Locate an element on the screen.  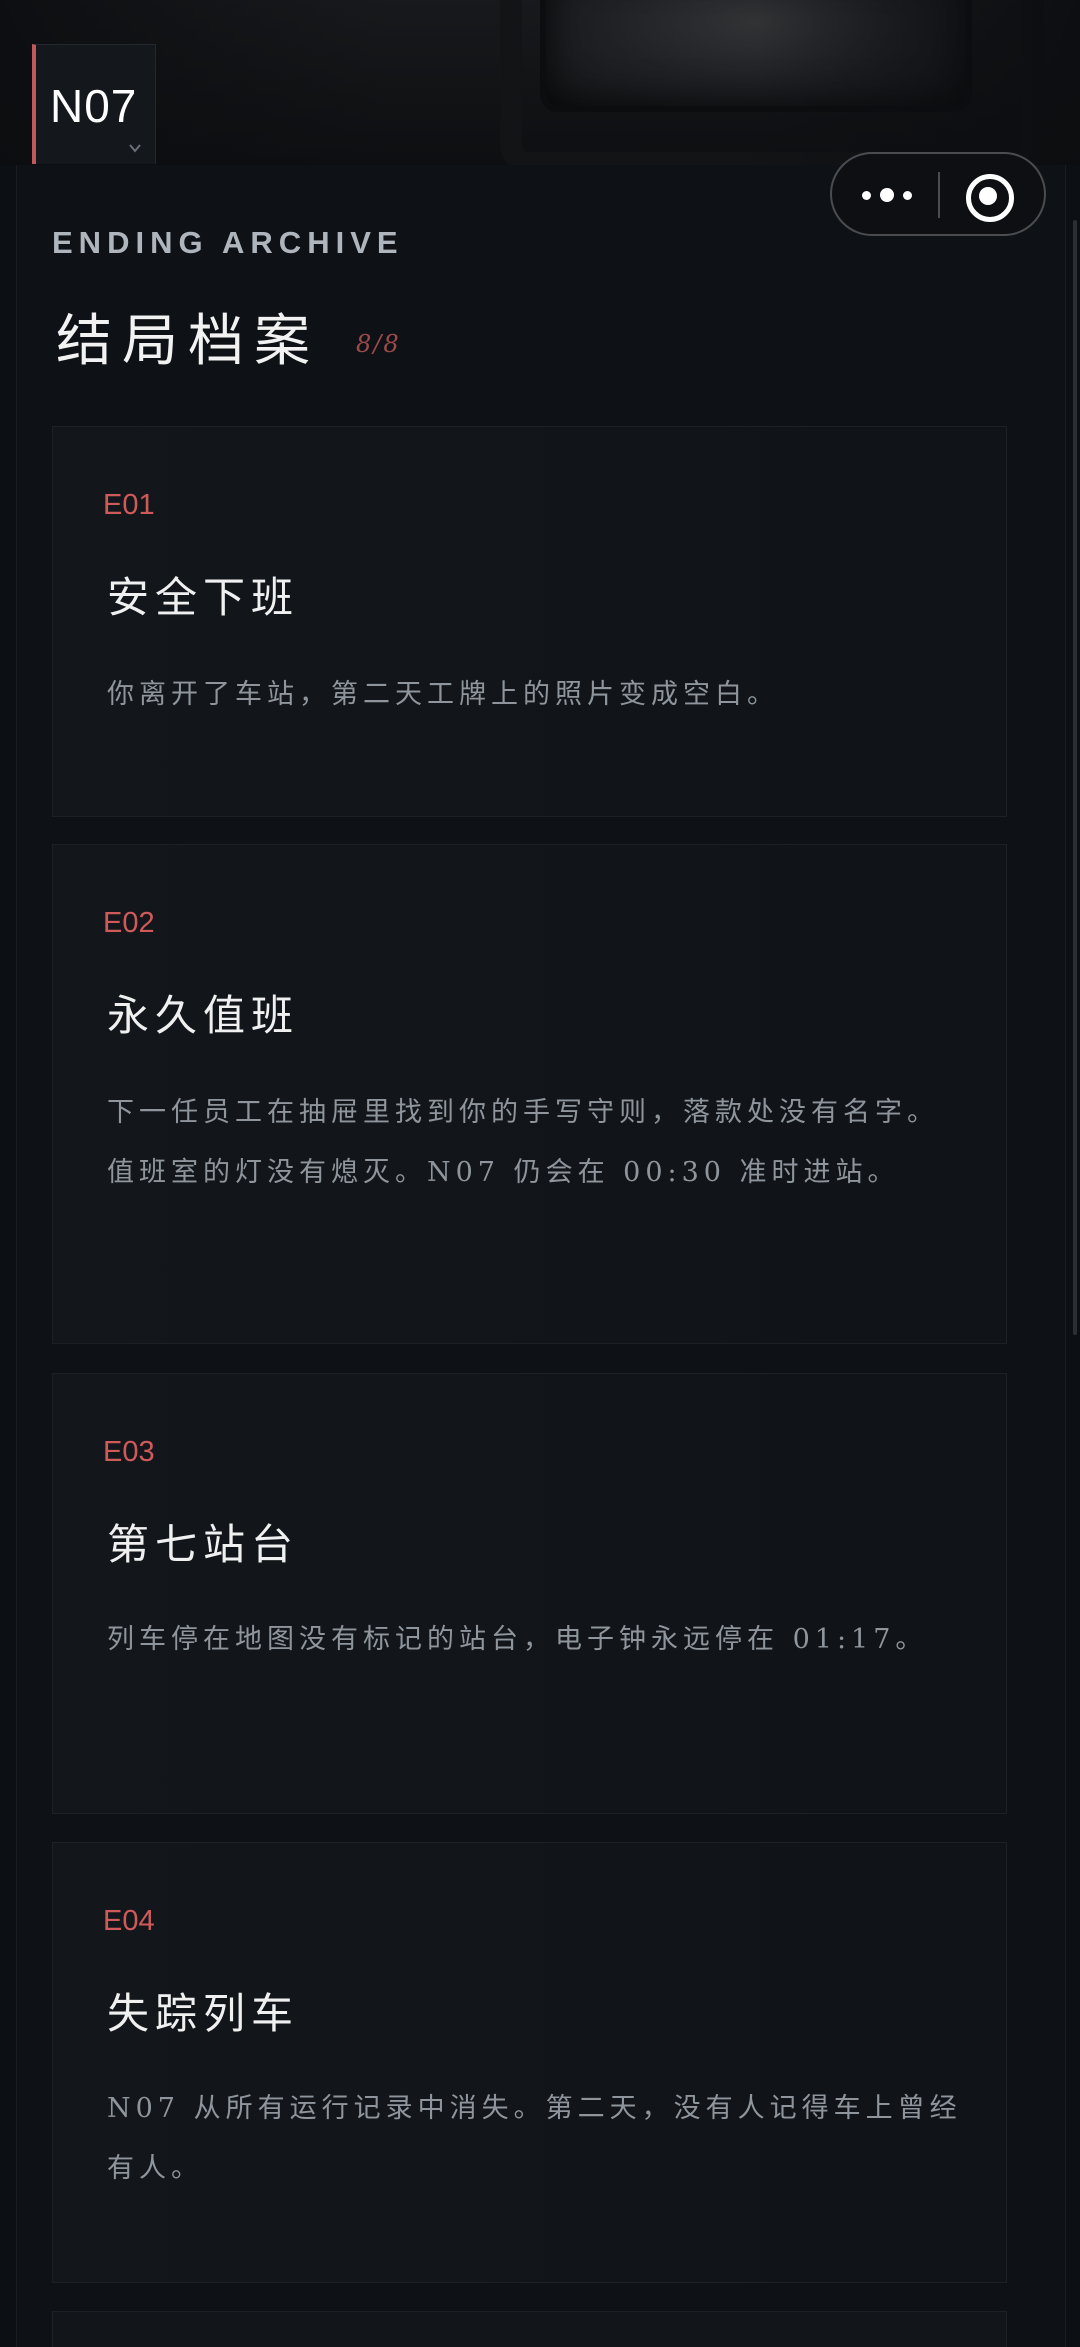
more-dots-icon-right is located at coordinates (907, 195).